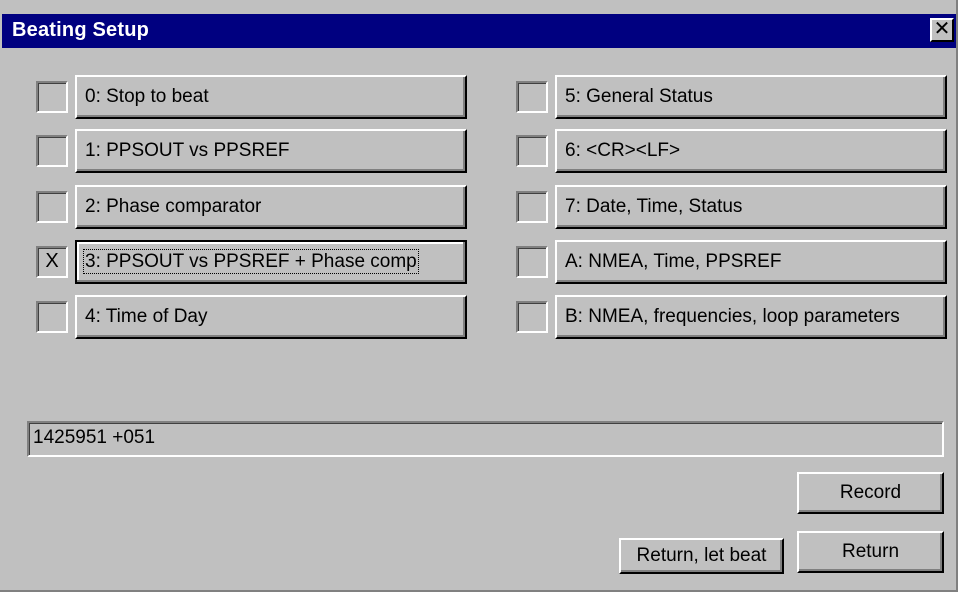  What do you see at coordinates (52, 317) in the screenshot?
I see `option-4-checkbox` at bounding box center [52, 317].